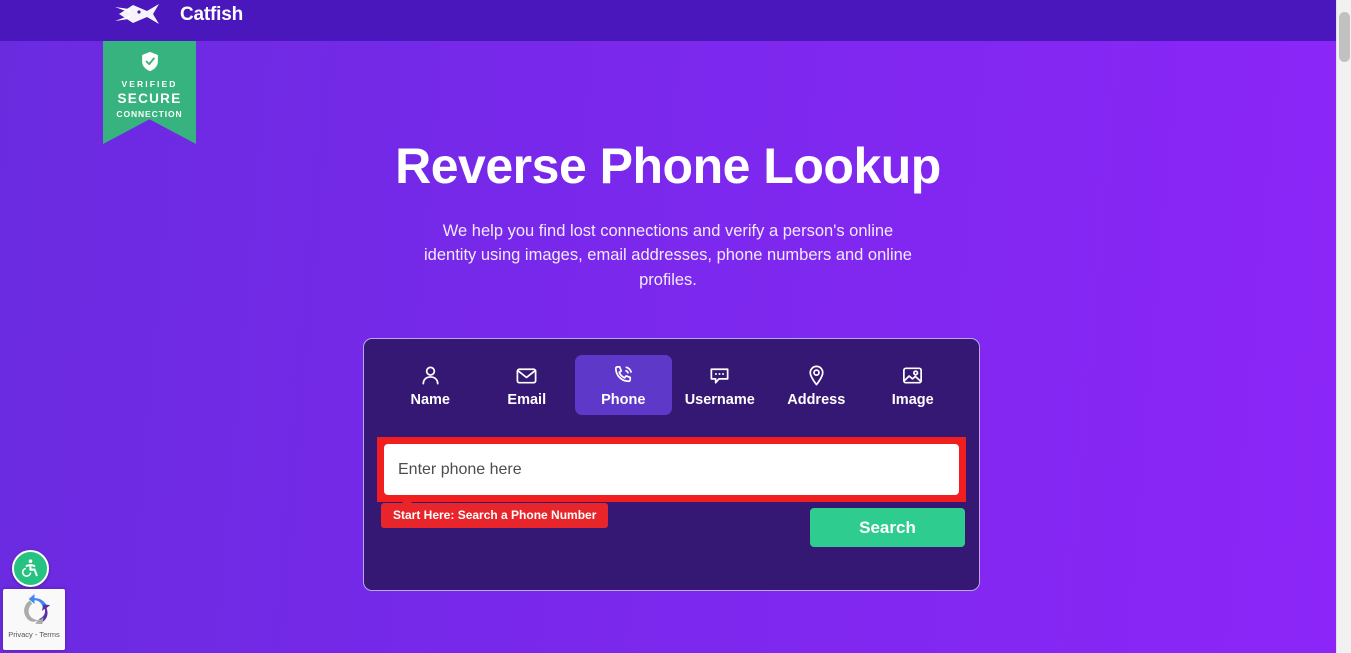  Describe the element at coordinates (719, 375) in the screenshot. I see `chat-bubble-icon` at that location.